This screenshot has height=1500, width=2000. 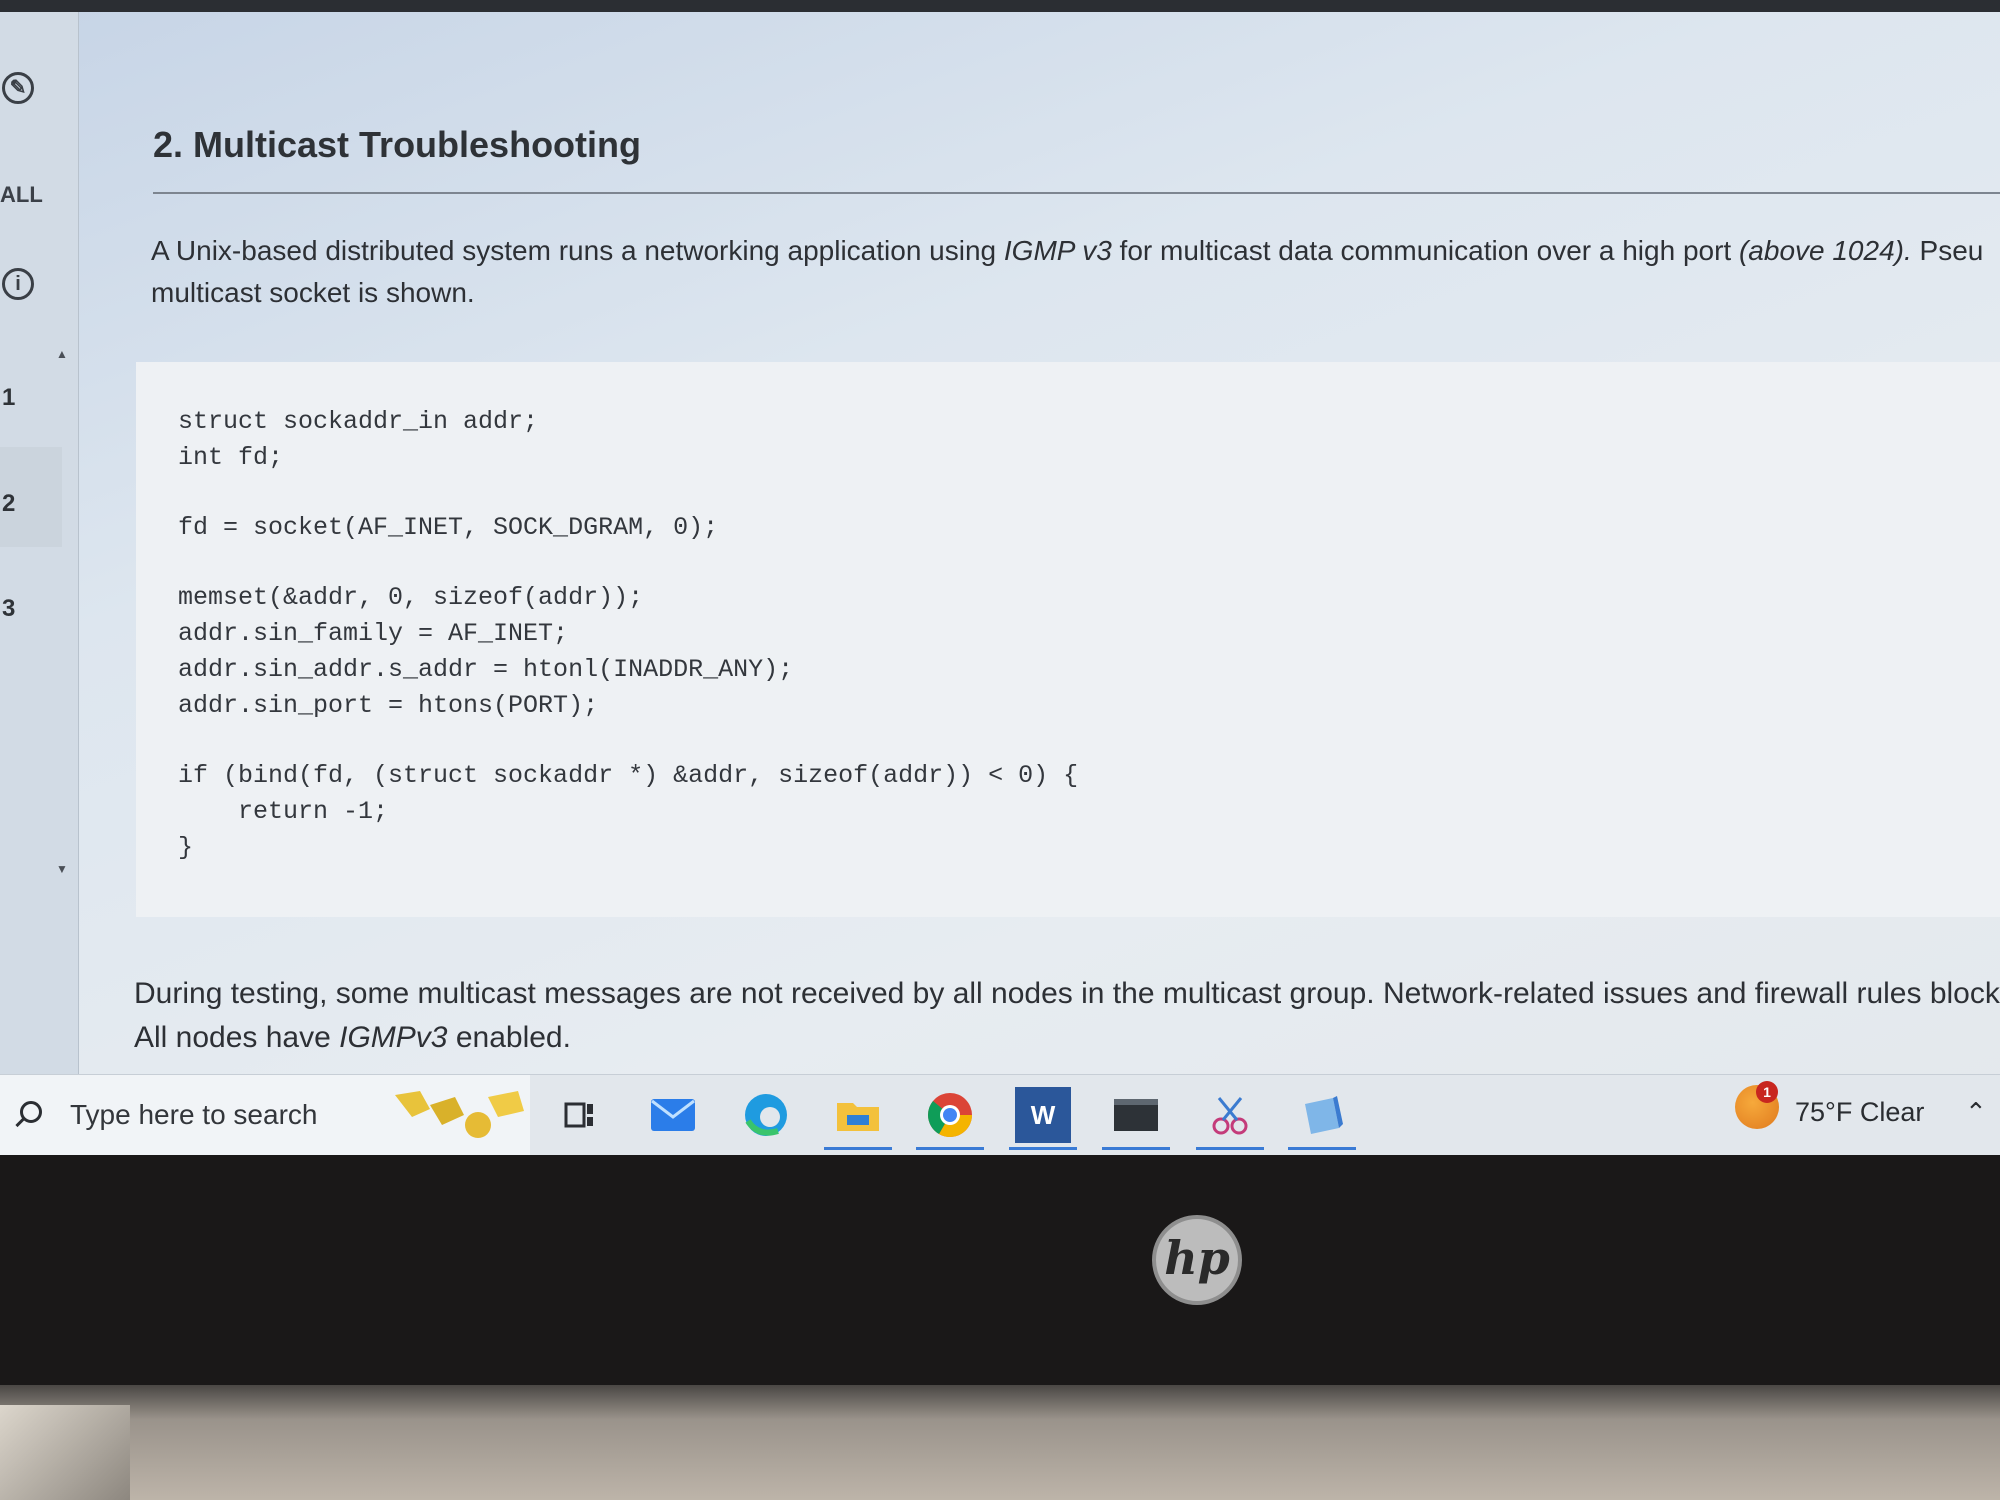 What do you see at coordinates (448, 527) in the screenshot?
I see `code-line: fd = socket(AF_INET, SOCK_DGRAM, 0);` at bounding box center [448, 527].